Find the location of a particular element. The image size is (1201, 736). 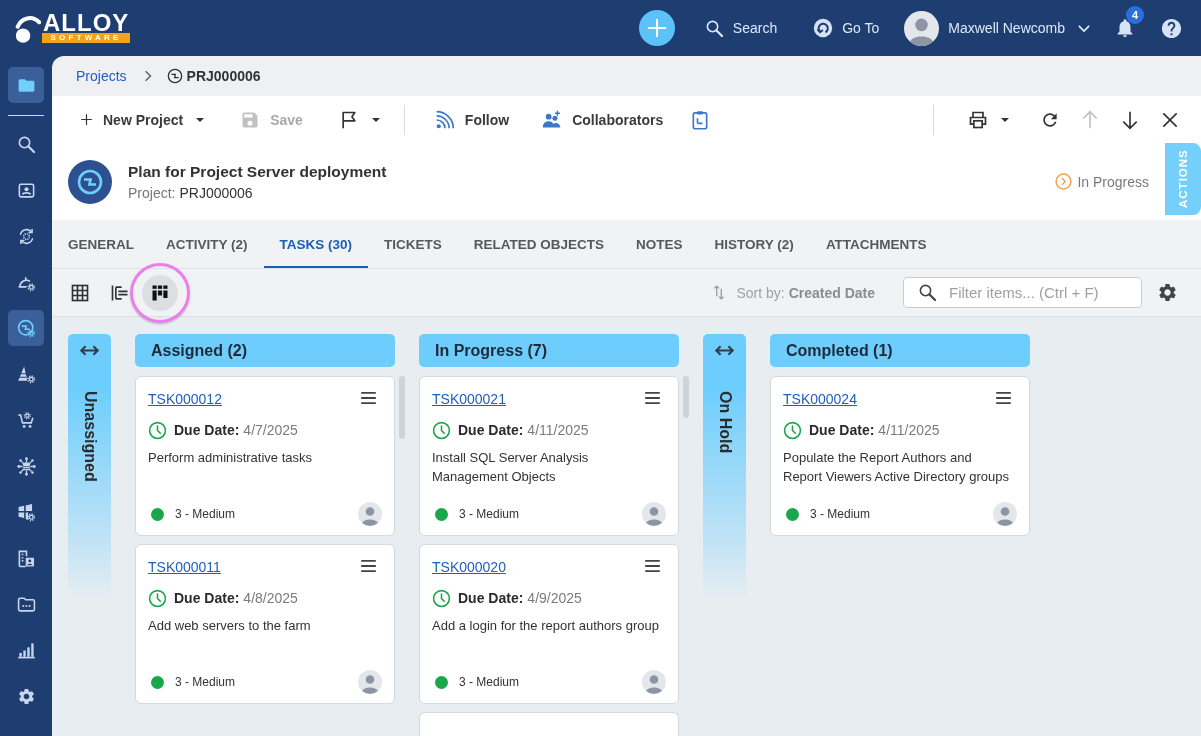

help-icon is located at coordinates (1171, 28).